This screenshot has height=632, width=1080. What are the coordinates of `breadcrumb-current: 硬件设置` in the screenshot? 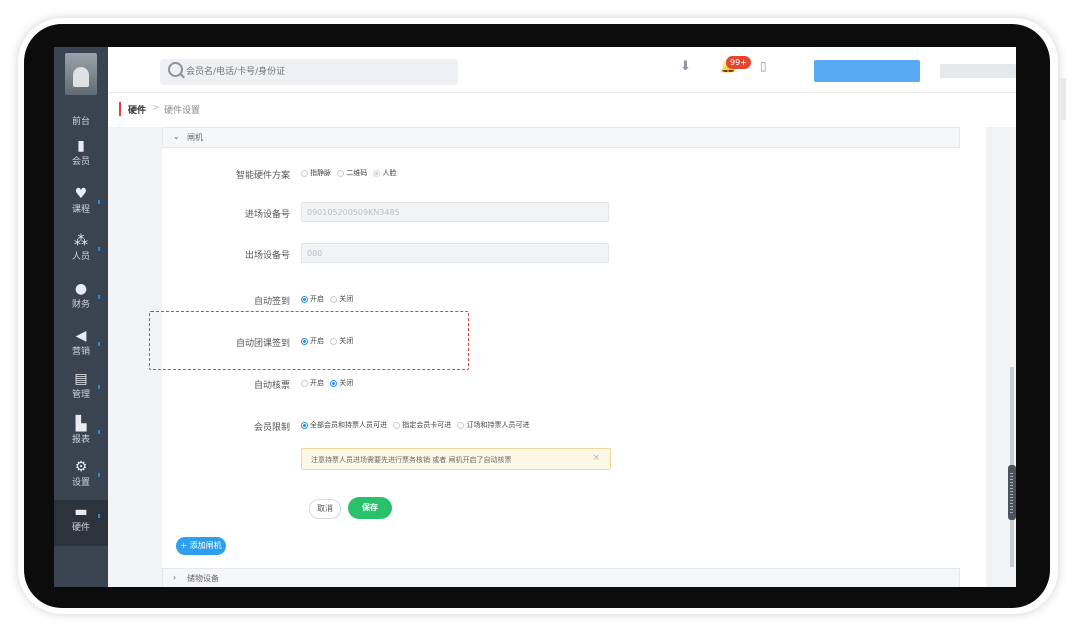 It's located at (182, 111).